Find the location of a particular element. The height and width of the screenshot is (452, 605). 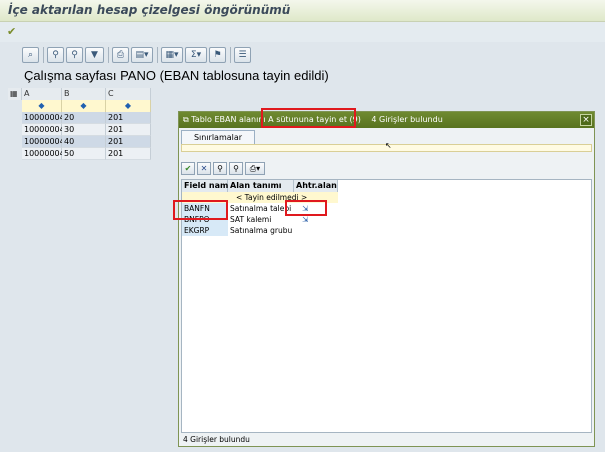

tab-strip: ↖ is located at coordinates (386, 146).